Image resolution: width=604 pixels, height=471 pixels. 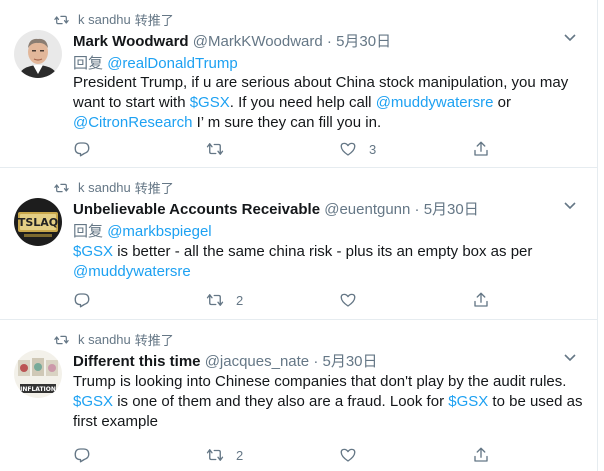 I want to click on display-name: Different this time, so click(x=137, y=361).